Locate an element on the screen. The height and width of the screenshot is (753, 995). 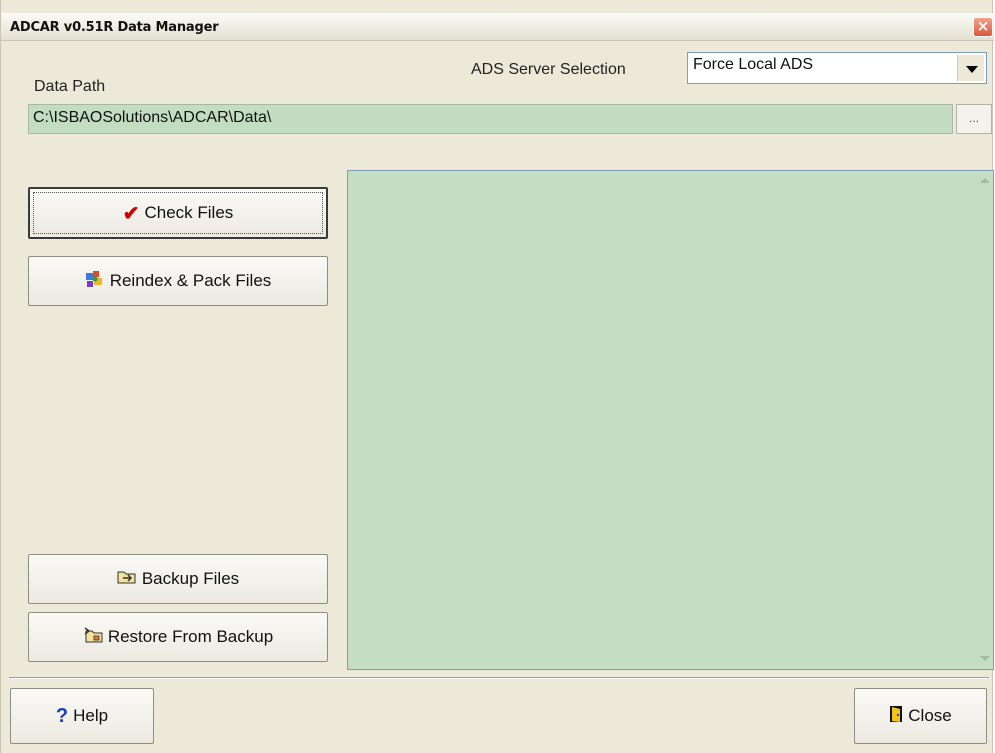
backup-files-button: Backup Files is located at coordinates (178, 579).